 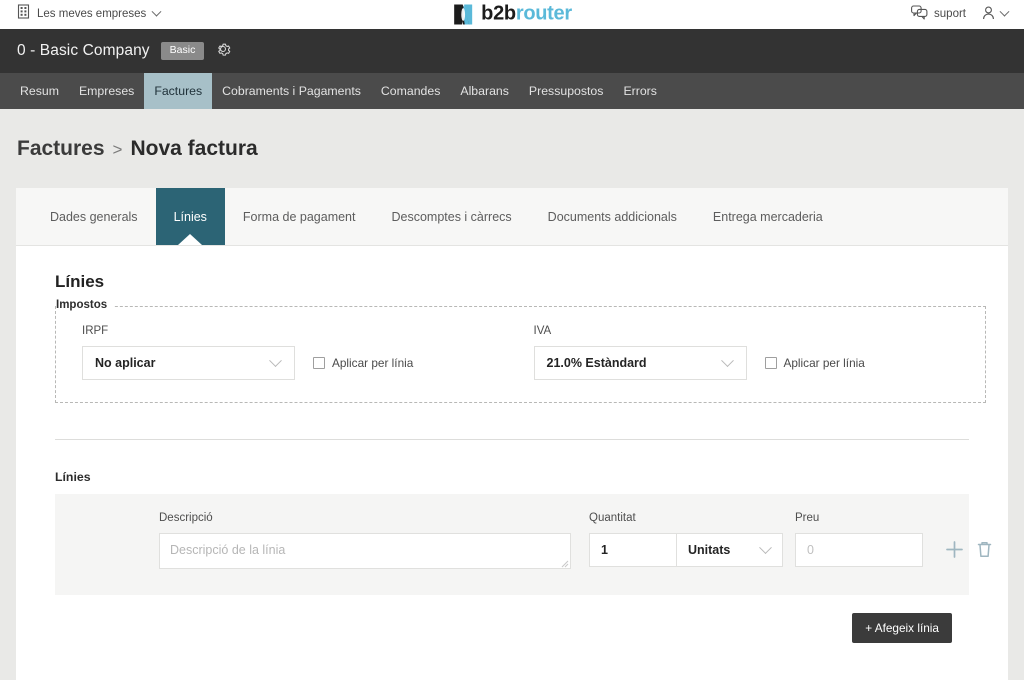 What do you see at coordinates (194, 148) in the screenshot?
I see `page-title: Nova factura` at bounding box center [194, 148].